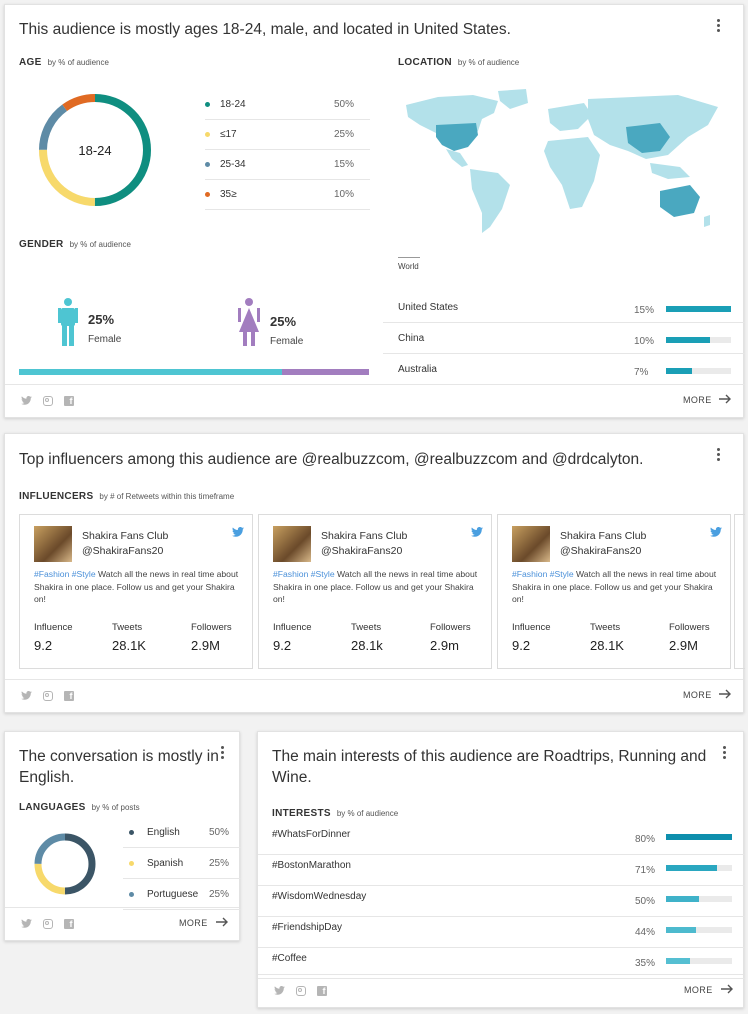  What do you see at coordinates (698, 990) in the screenshot?
I see `interests-more-link: MORE` at bounding box center [698, 990].